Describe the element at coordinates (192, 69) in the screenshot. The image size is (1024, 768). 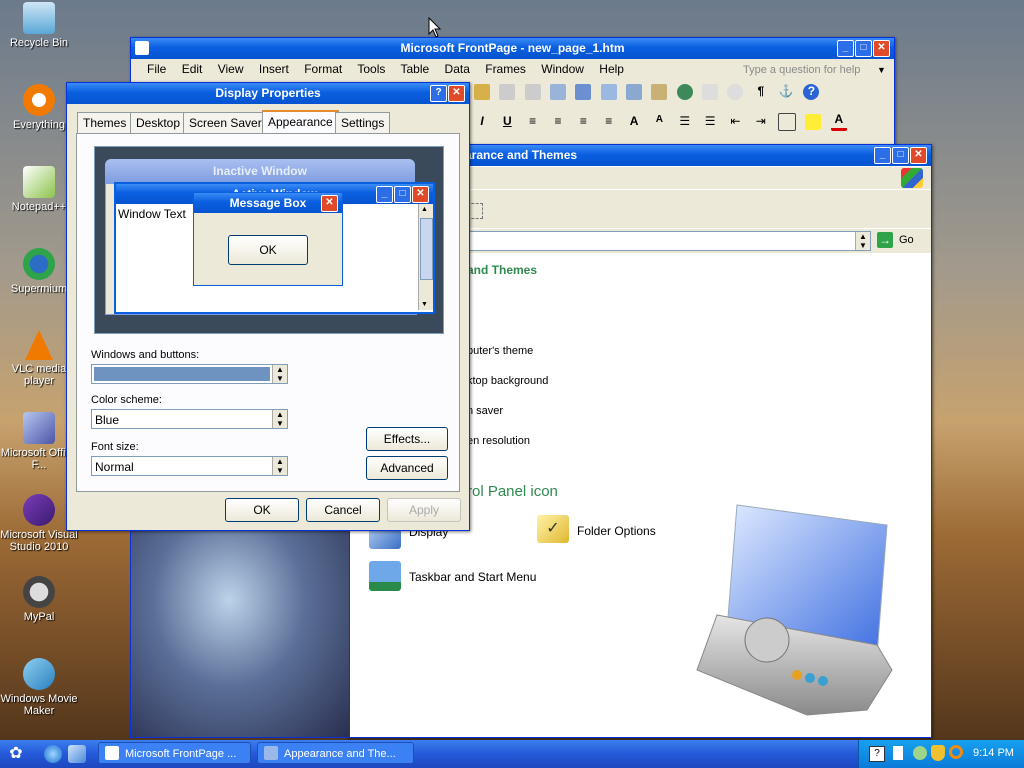
I see `menu-edit: Edit` at that location.